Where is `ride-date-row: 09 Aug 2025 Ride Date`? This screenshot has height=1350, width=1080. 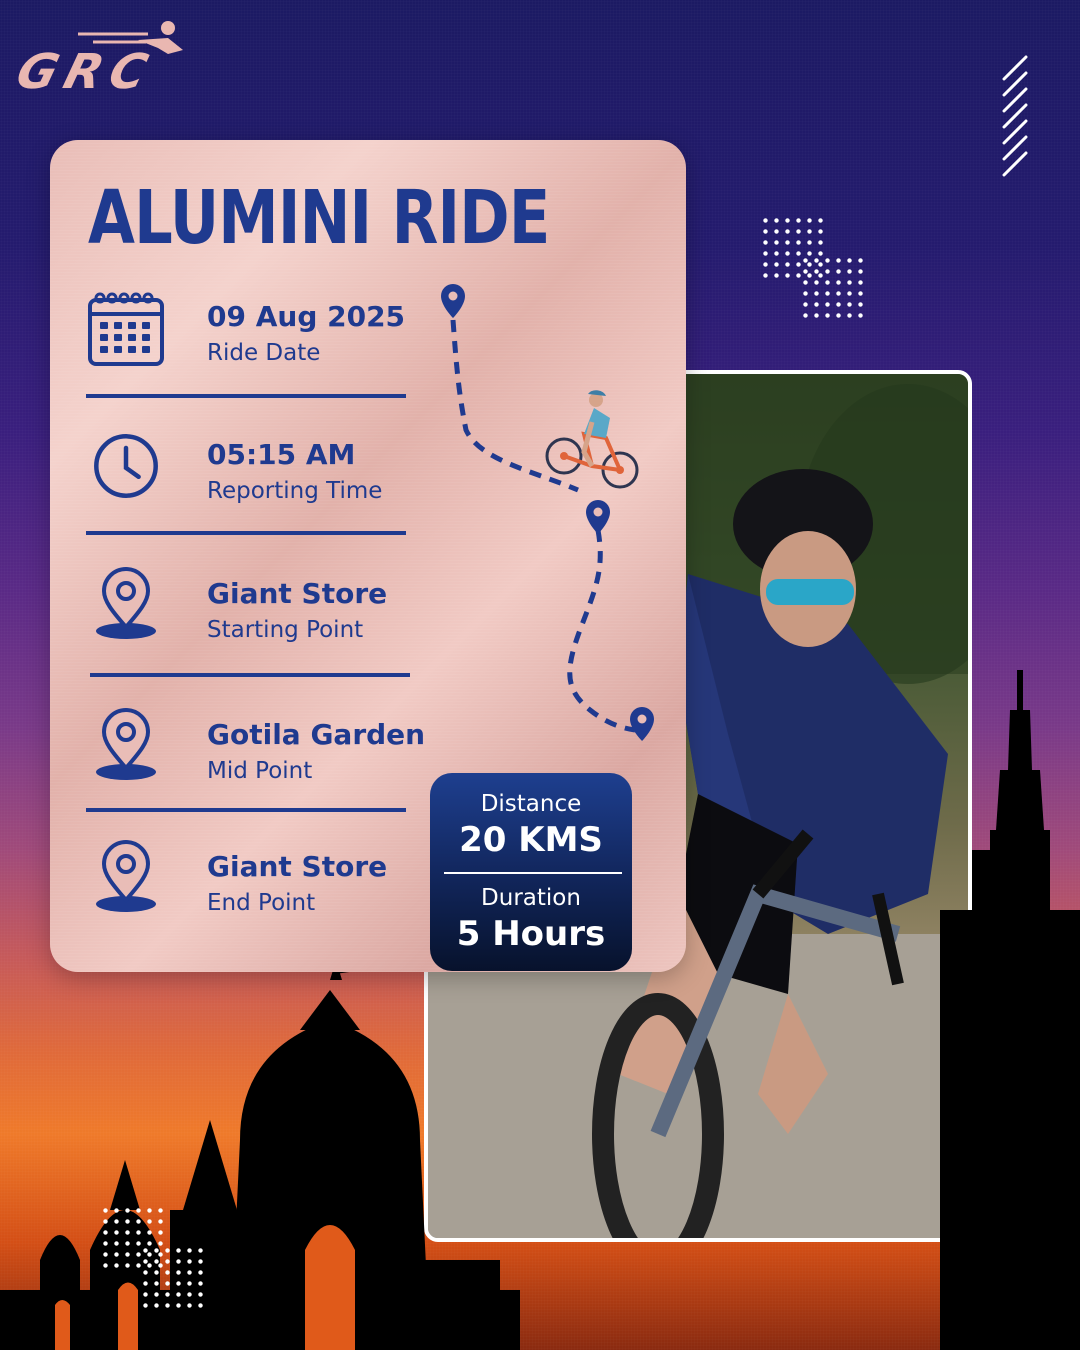
ride-date-row: 09 Aug 2025 Ride Date is located at coordinates (251, 330).